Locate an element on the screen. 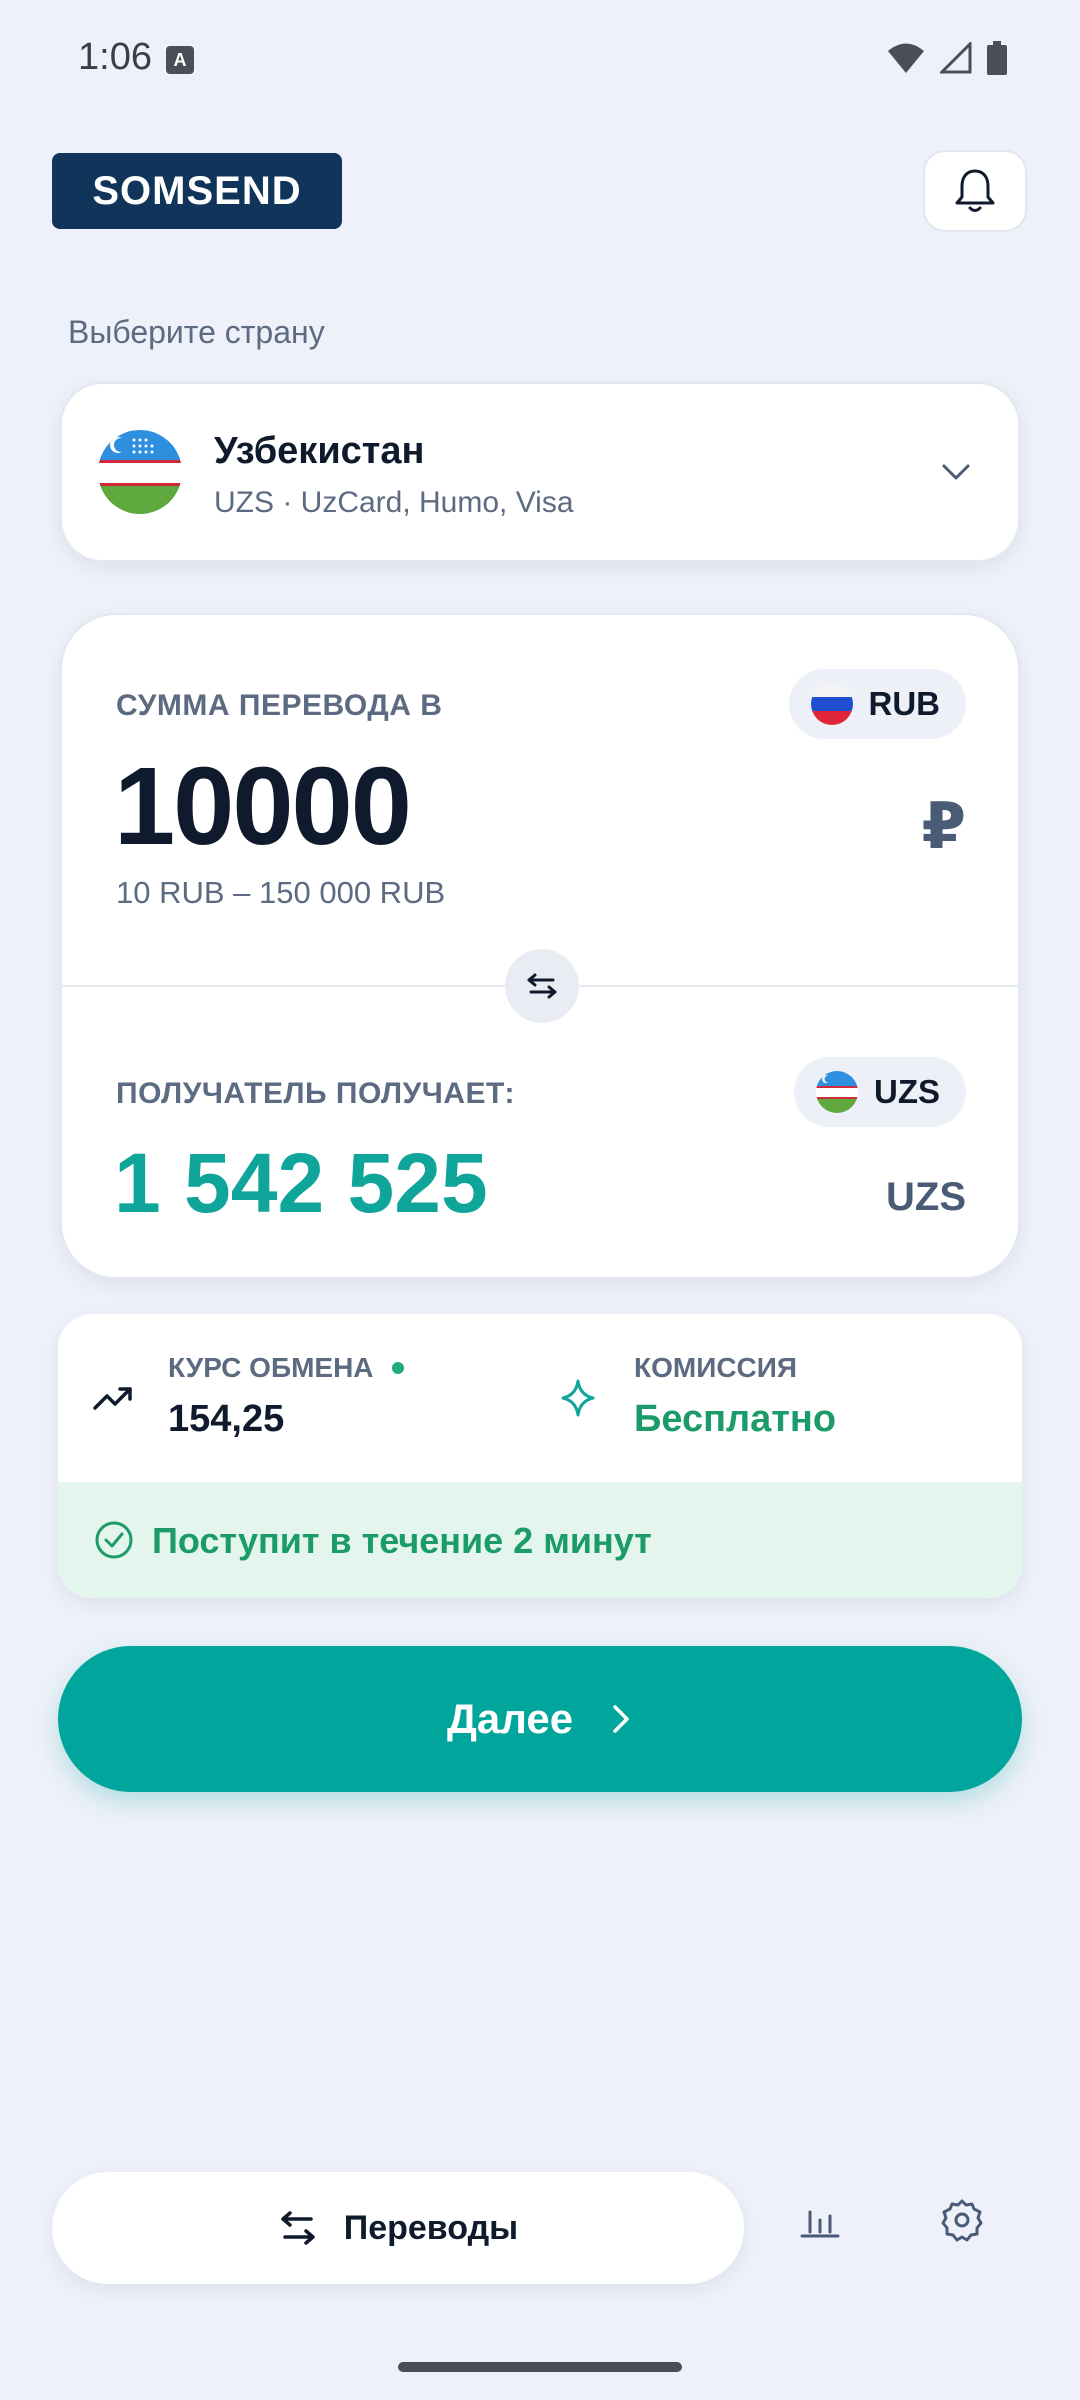  receive-amount-label: ПОЛУЧАТЕЛЬ ПОЛУЧАЕТ: is located at coordinates (315, 1093).